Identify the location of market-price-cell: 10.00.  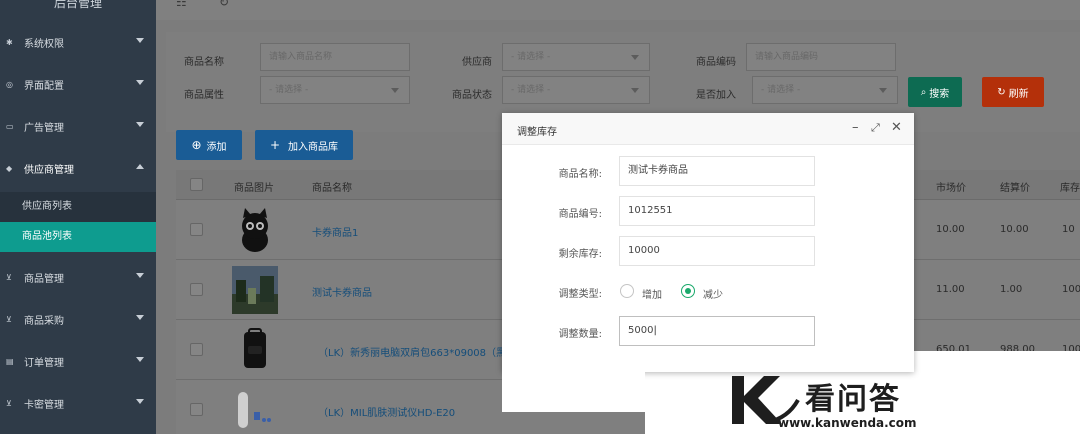
(950, 229).